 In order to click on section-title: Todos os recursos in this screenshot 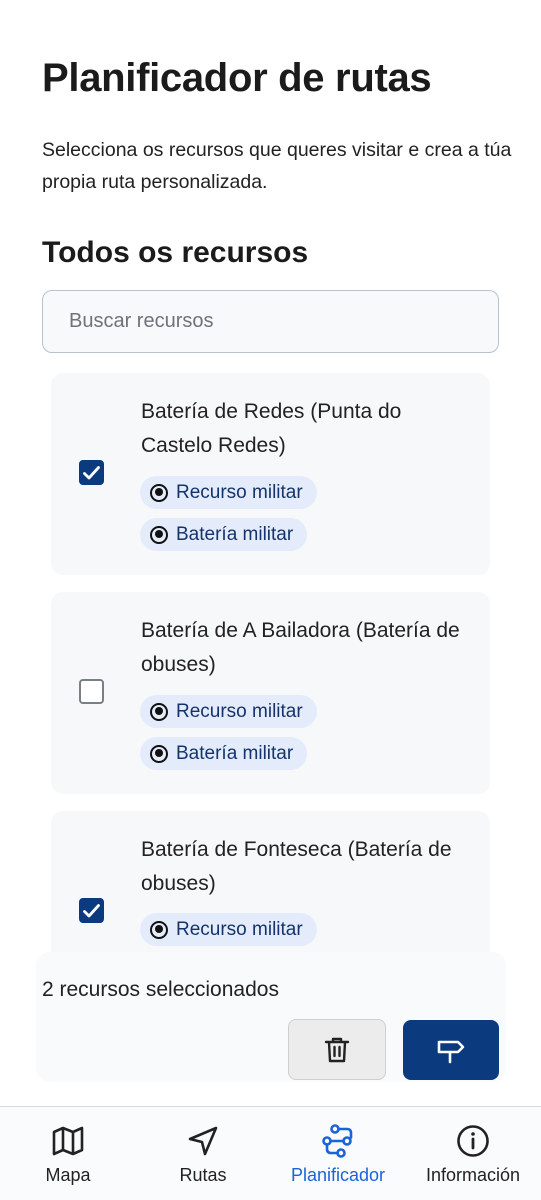, I will do `click(175, 252)`.